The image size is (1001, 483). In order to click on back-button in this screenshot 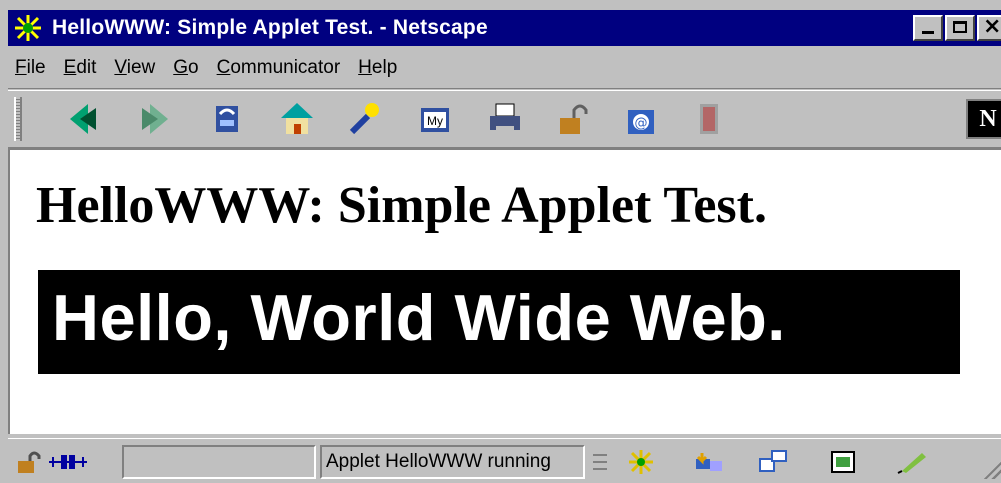, I will do `click(83, 119)`.